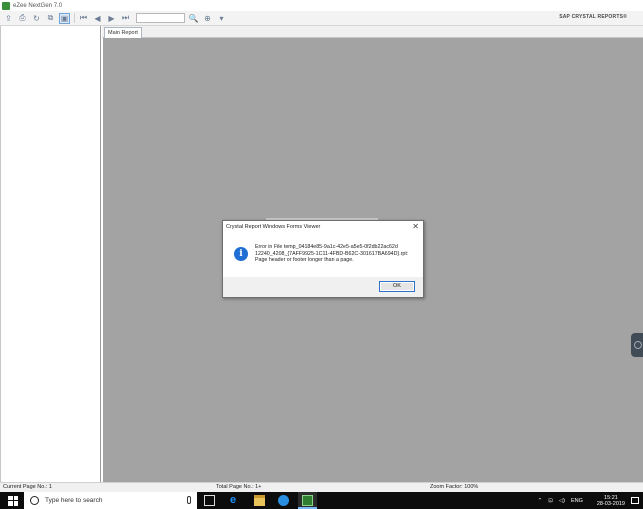  What do you see at coordinates (372, 32) in the screenshot?
I see `report-tabs: Main Report` at bounding box center [372, 32].